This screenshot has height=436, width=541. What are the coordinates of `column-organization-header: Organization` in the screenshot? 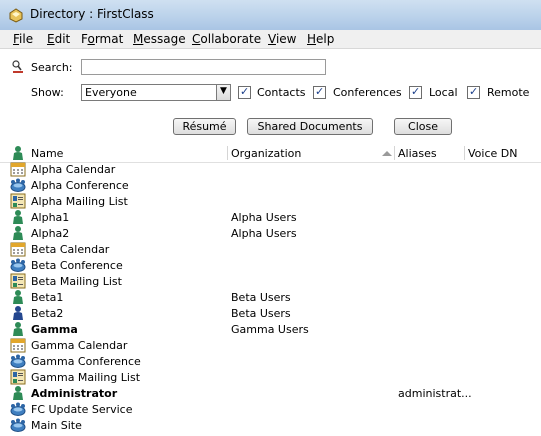 It's located at (266, 153).